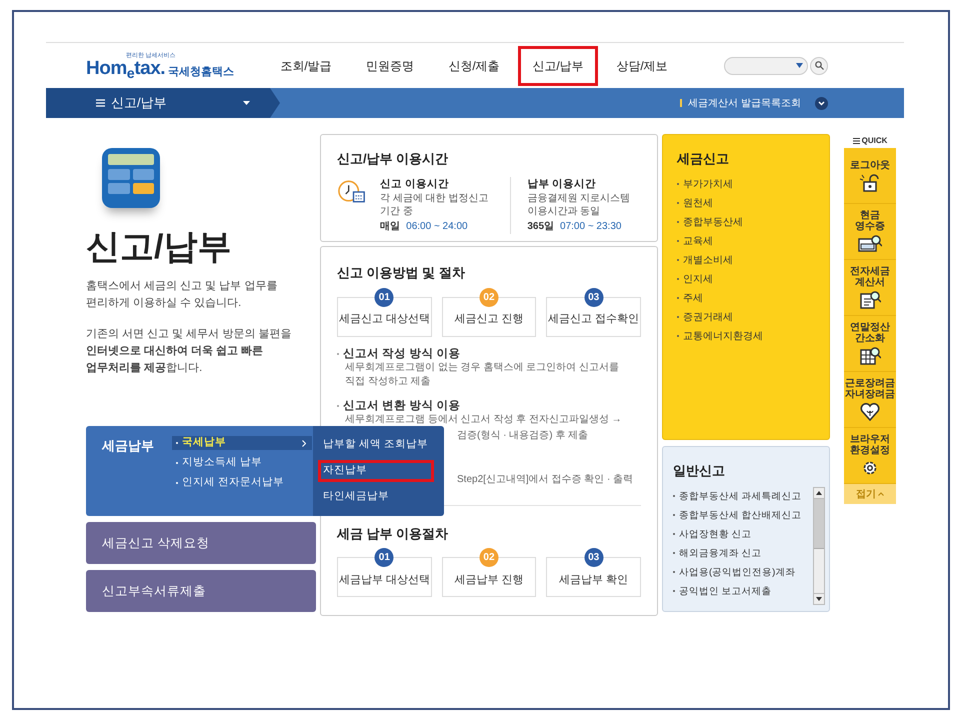  What do you see at coordinates (870, 356) in the screenshot?
I see `table-search-icon` at bounding box center [870, 356].